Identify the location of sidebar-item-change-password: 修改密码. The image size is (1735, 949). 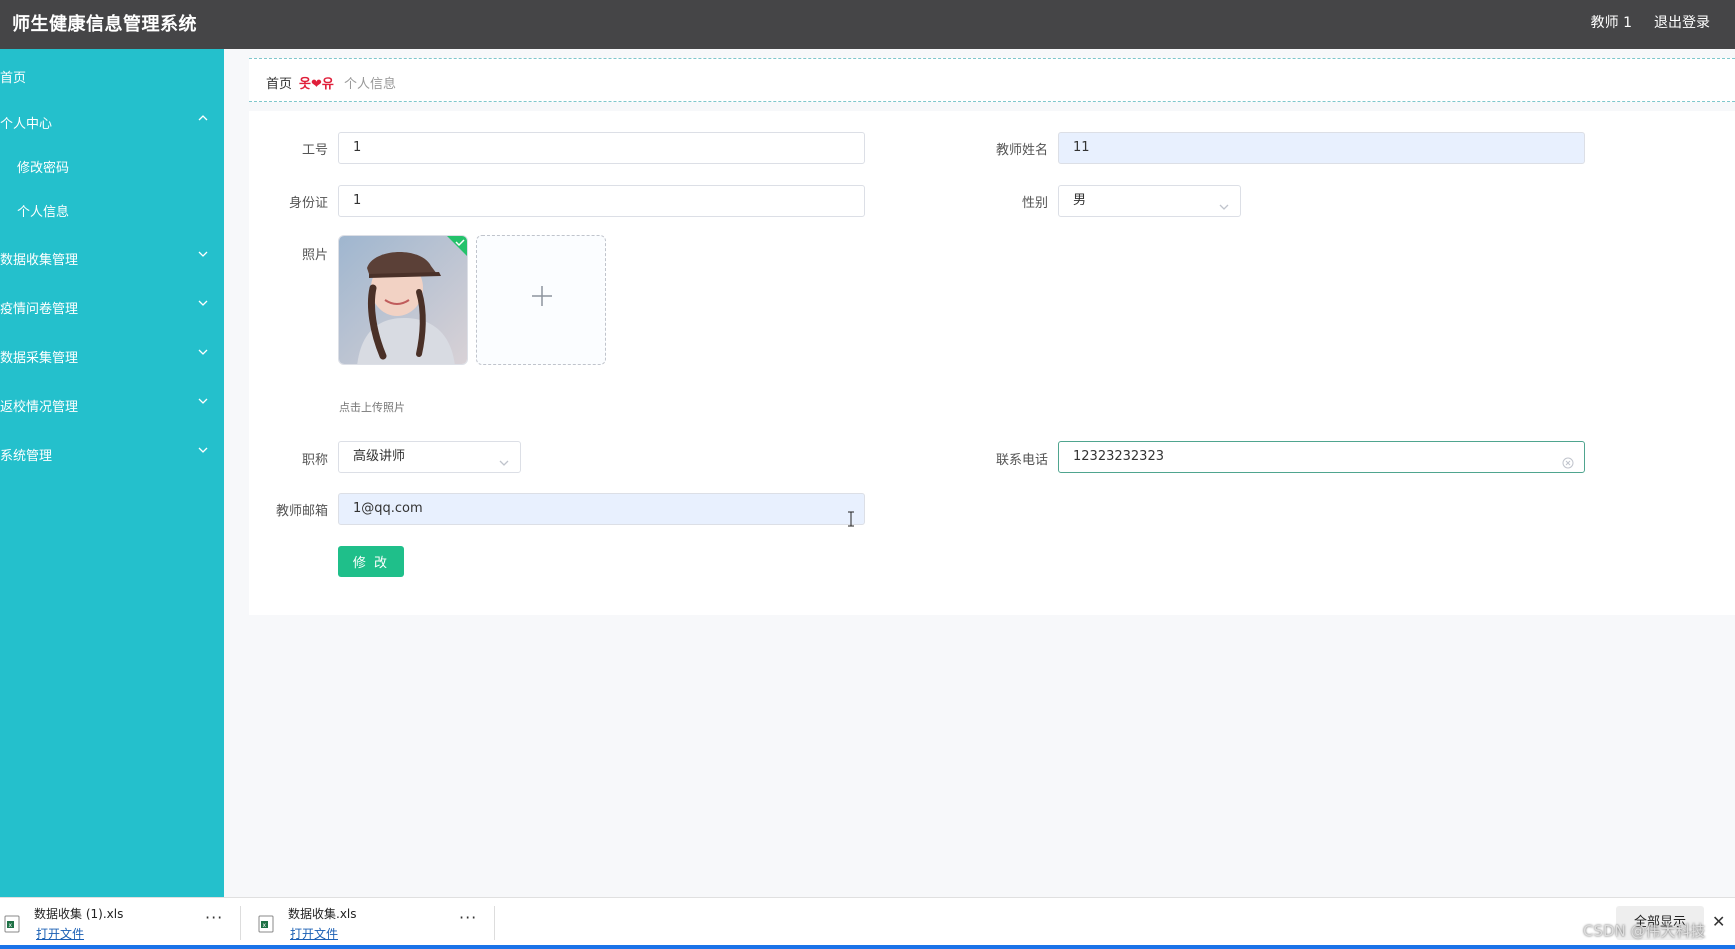
(112, 165).